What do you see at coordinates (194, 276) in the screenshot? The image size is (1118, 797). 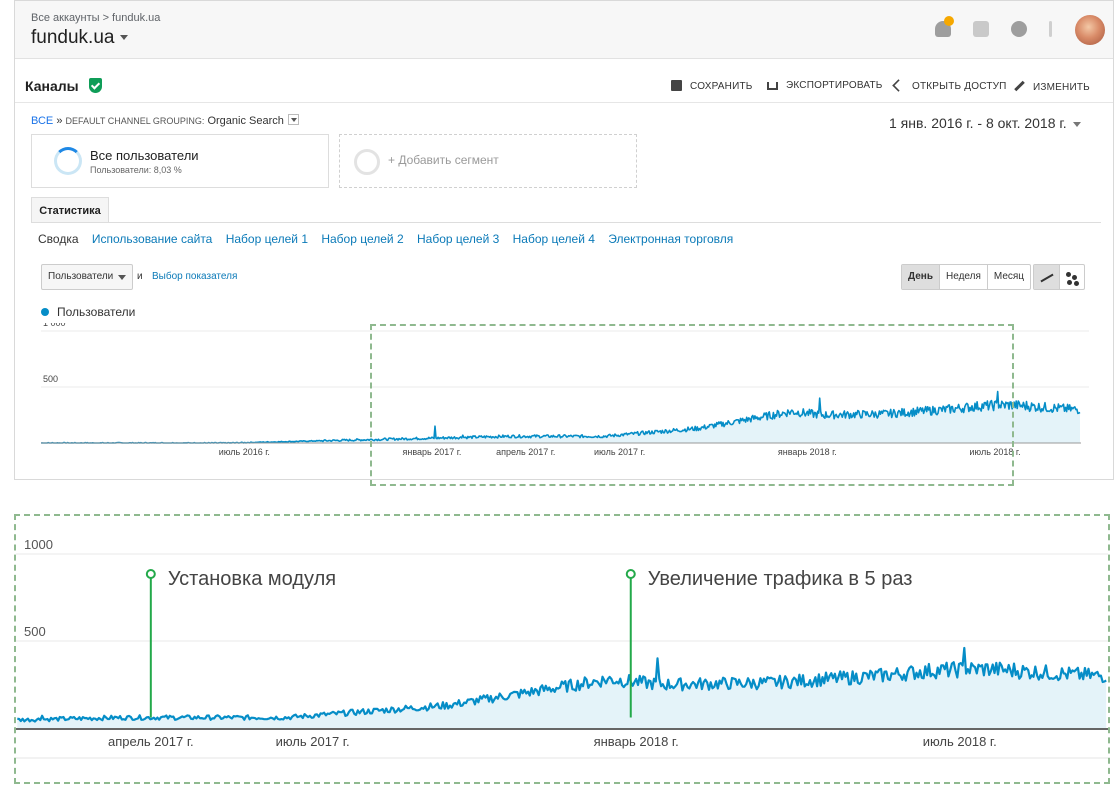 I see `select-metric-link: Выбор показателя` at bounding box center [194, 276].